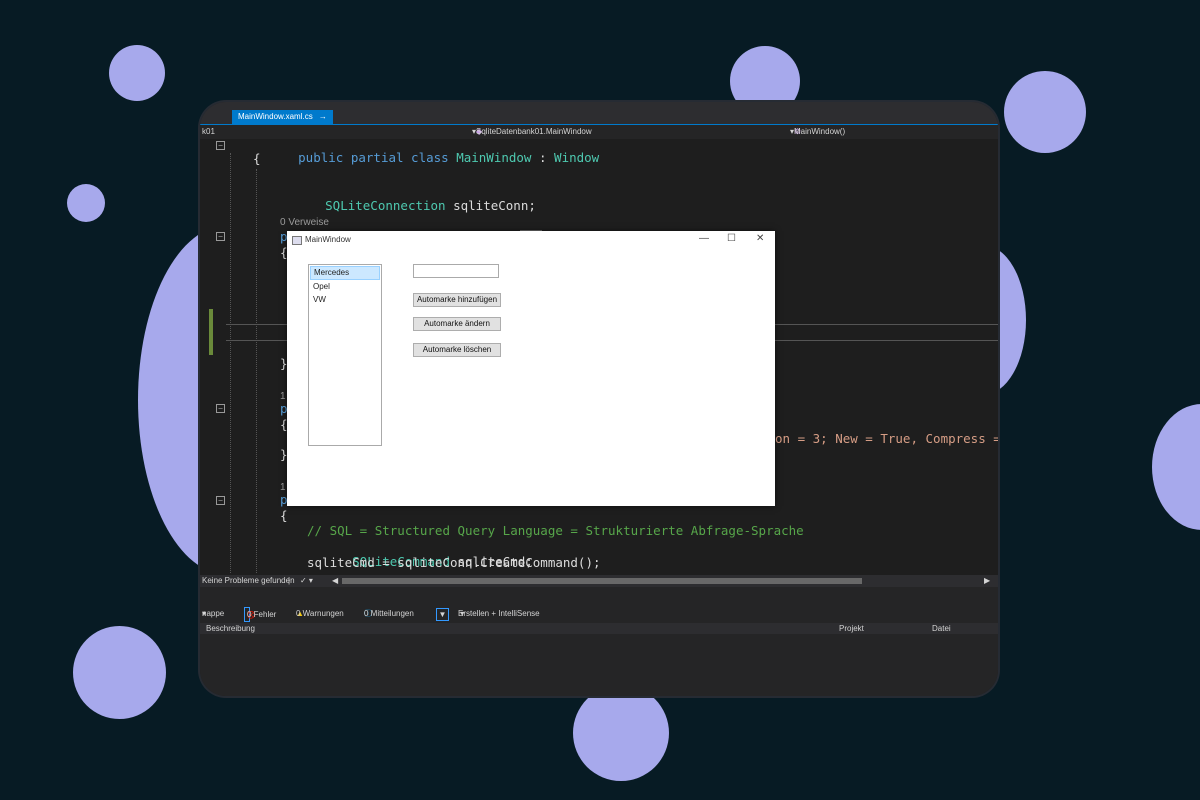 The height and width of the screenshot is (800, 1200). Describe the element at coordinates (449, 157) in the screenshot. I see `code-line: public partial class MainWindow : Window` at that location.